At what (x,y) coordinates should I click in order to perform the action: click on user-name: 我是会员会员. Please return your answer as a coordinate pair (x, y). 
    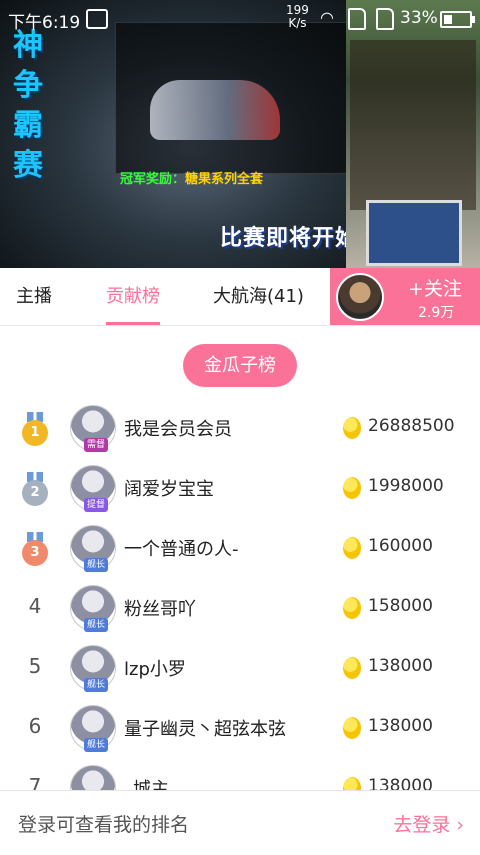
    Looking at the image, I should click on (178, 429).